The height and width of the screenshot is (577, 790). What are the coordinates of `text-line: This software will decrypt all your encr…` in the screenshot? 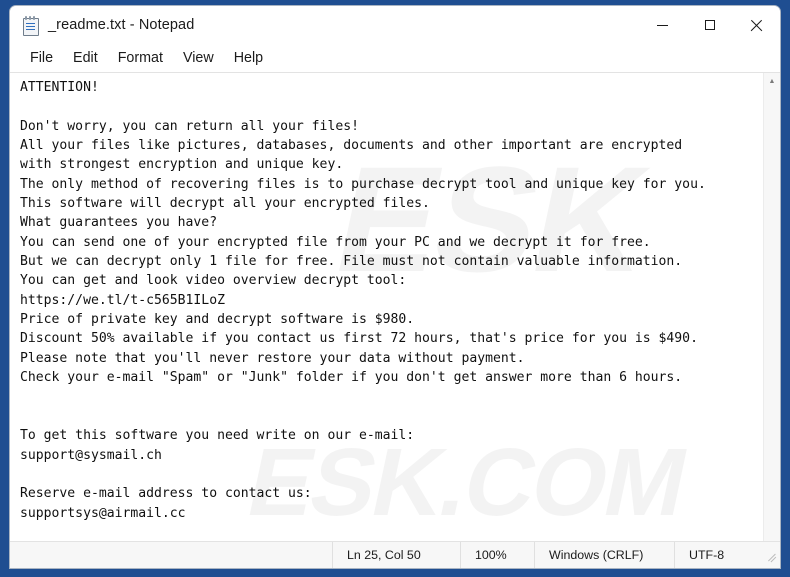 It's located at (225, 204).